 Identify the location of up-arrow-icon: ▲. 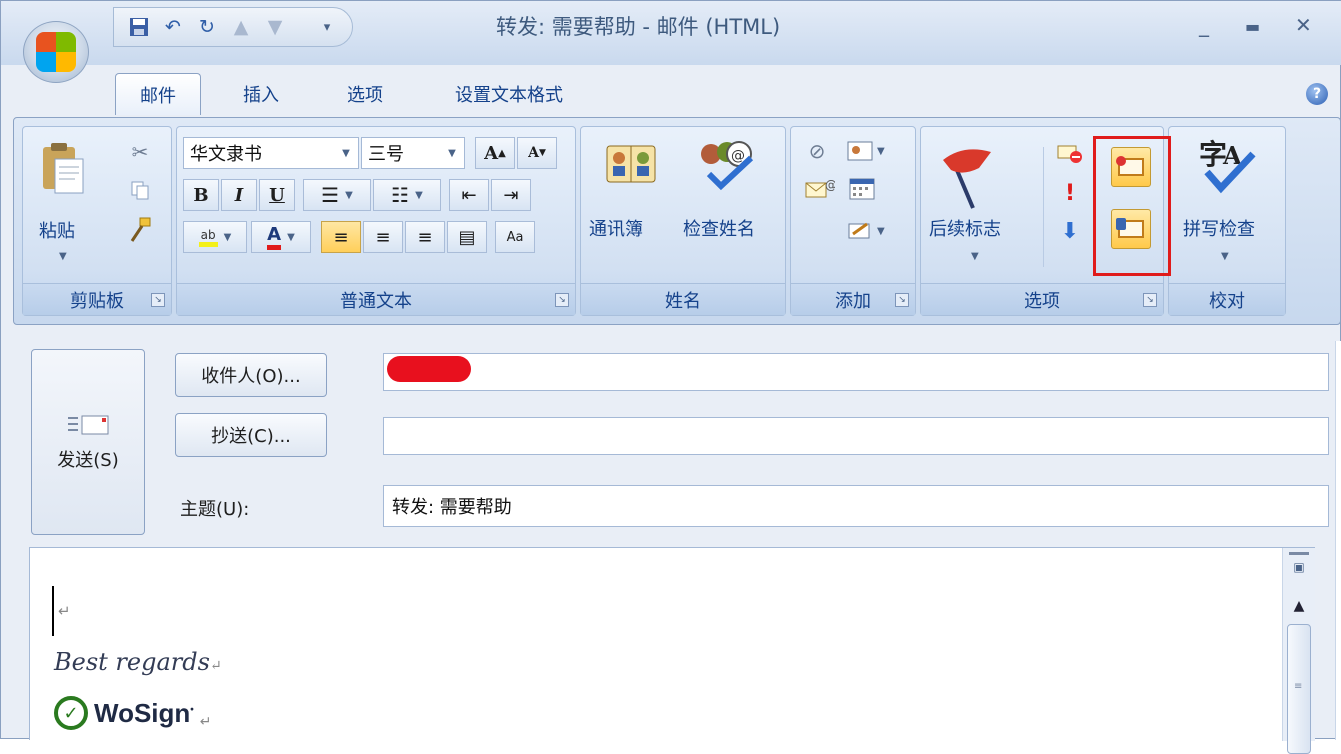
(241, 27).